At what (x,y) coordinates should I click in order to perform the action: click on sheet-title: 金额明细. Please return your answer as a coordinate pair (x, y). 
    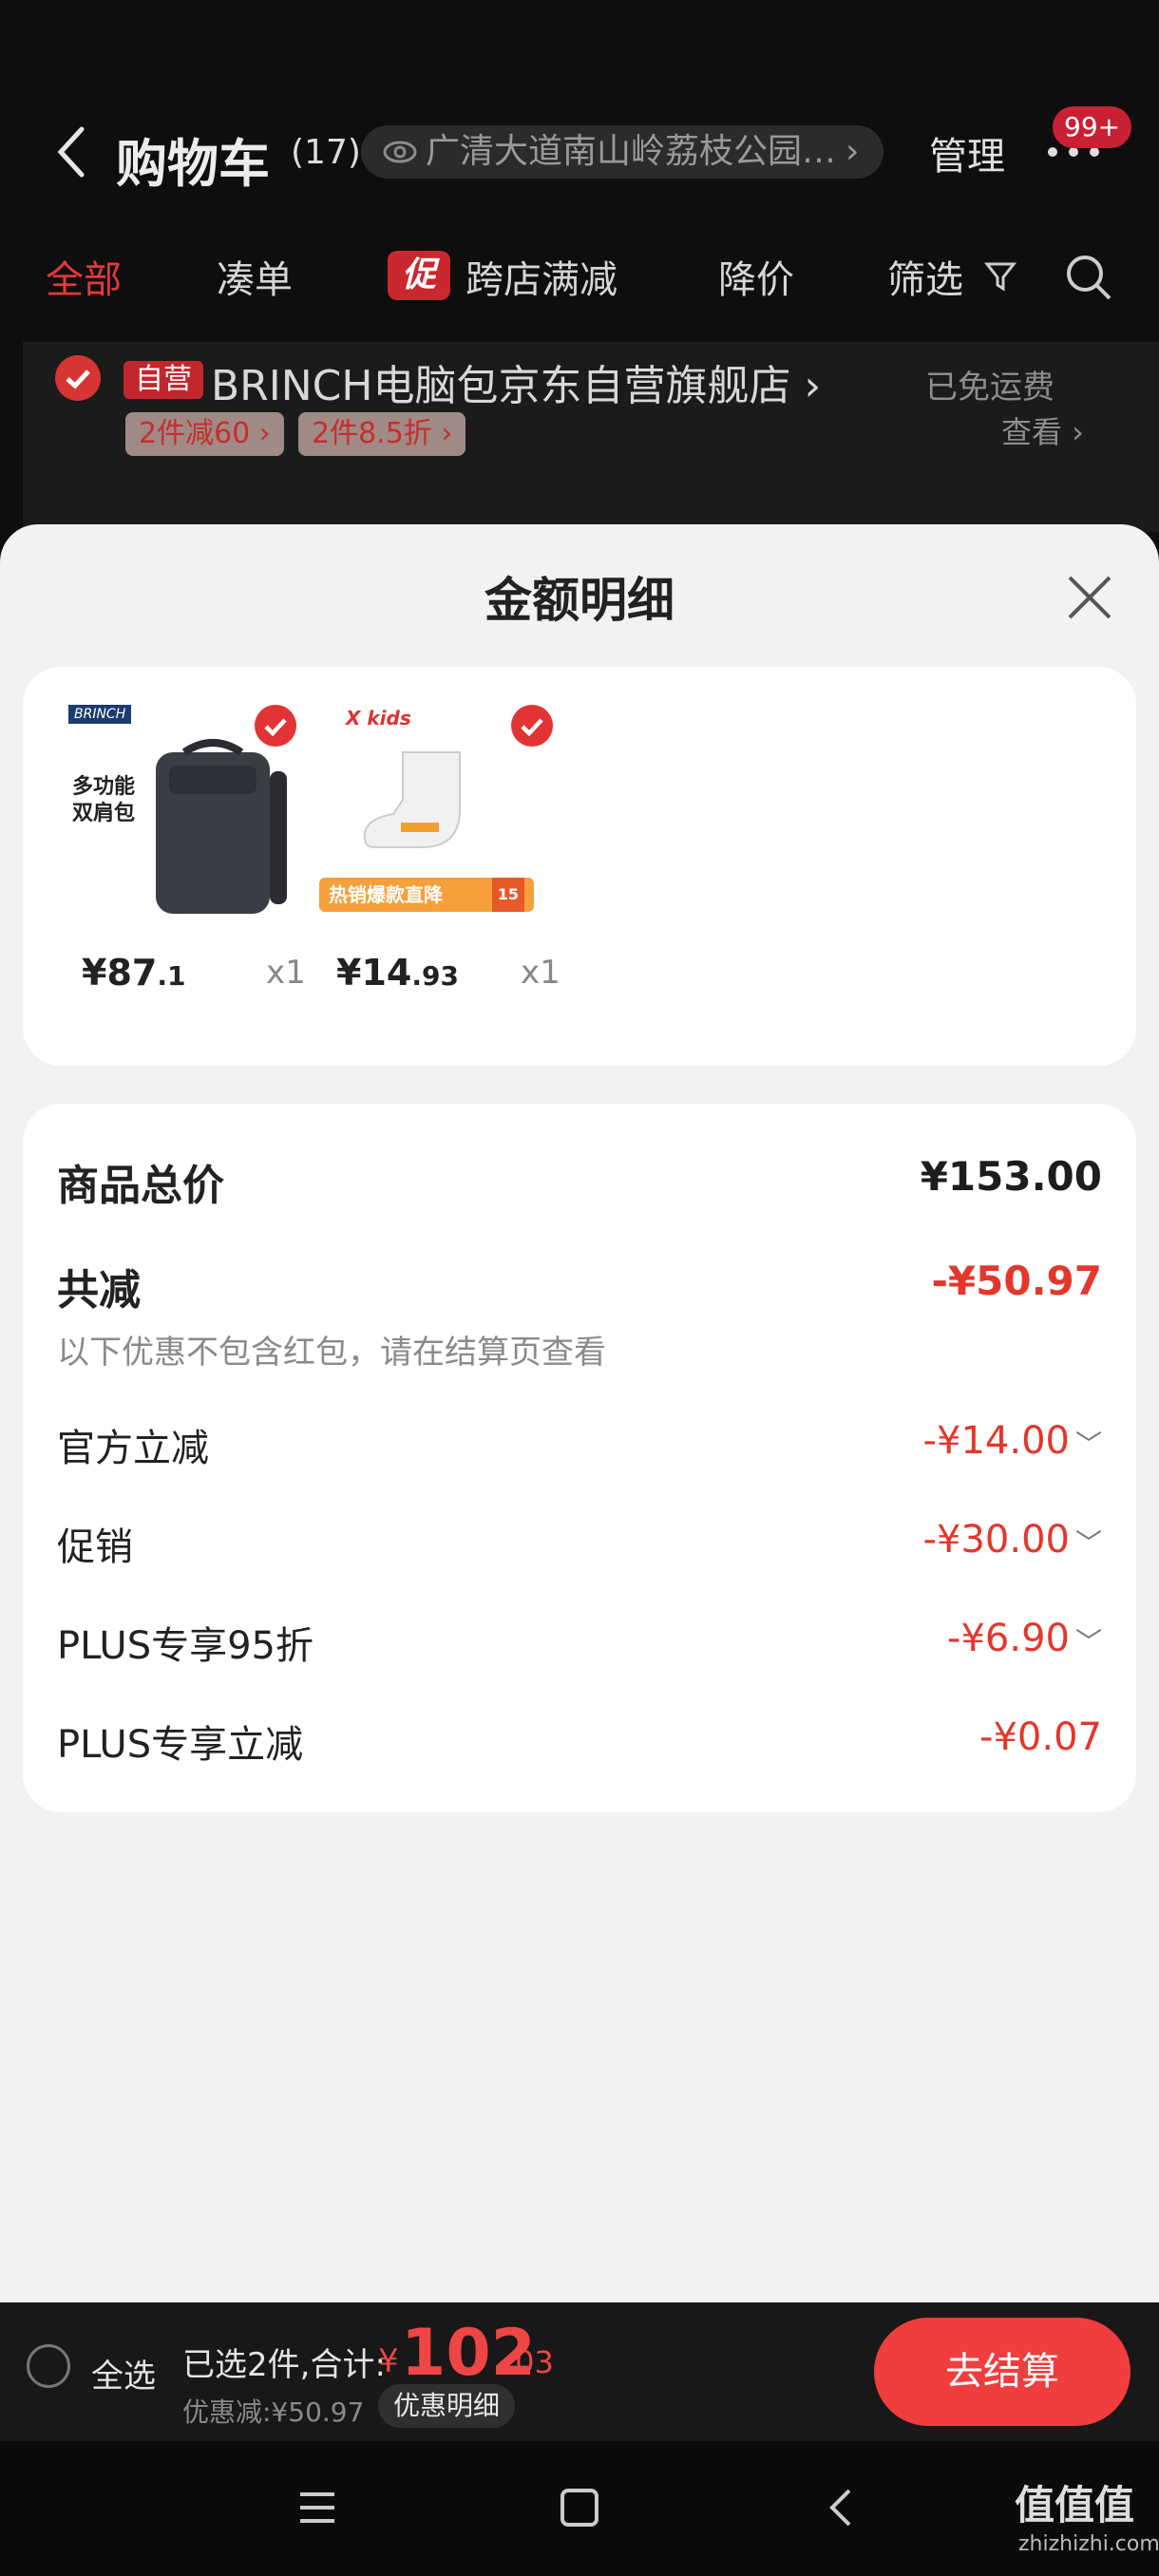
    Looking at the image, I should click on (579, 600).